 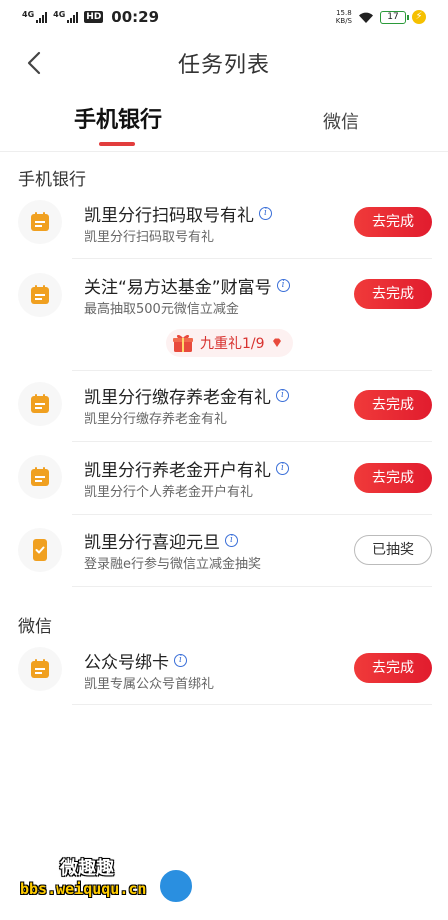 What do you see at coordinates (135, 17) in the screenshot?
I see `clock: 00:29` at bounding box center [135, 17].